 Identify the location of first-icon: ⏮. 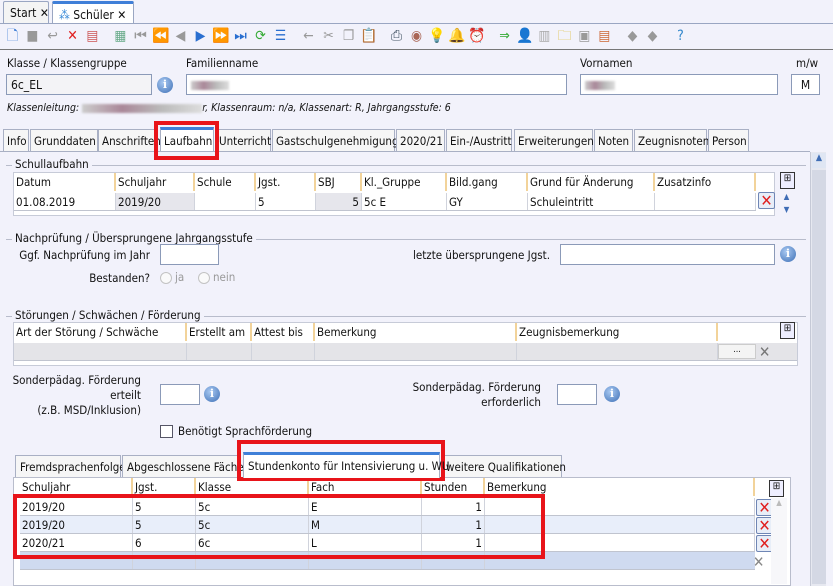
(140, 36).